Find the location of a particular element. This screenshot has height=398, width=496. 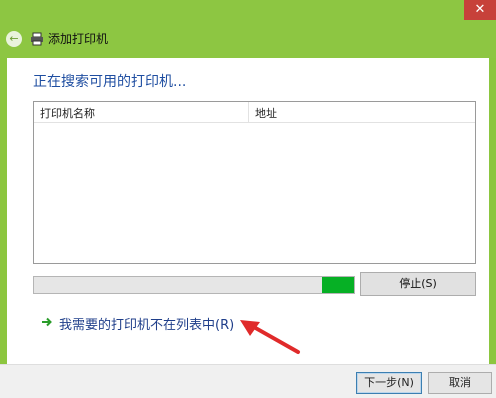

title-bar: ✕ ← 添加打印机 is located at coordinates (248, 29).